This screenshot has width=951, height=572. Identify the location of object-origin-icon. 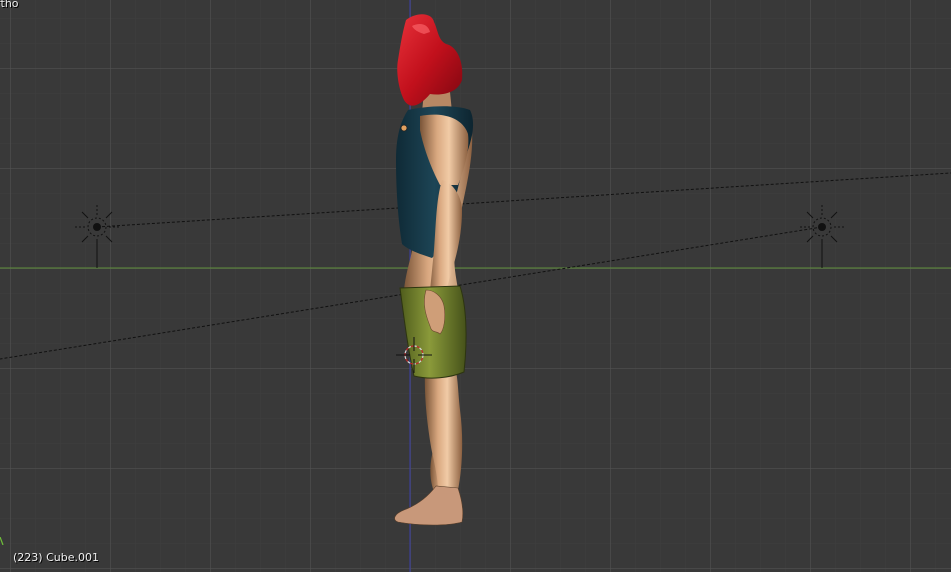
(404, 128).